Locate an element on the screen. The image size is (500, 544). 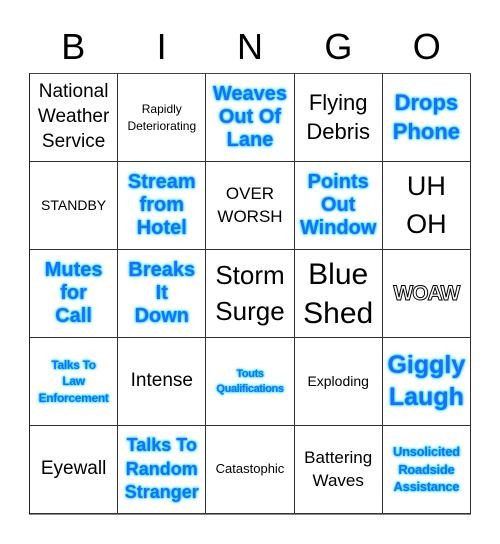
cell-text: Exploding is located at coordinates (338, 380).